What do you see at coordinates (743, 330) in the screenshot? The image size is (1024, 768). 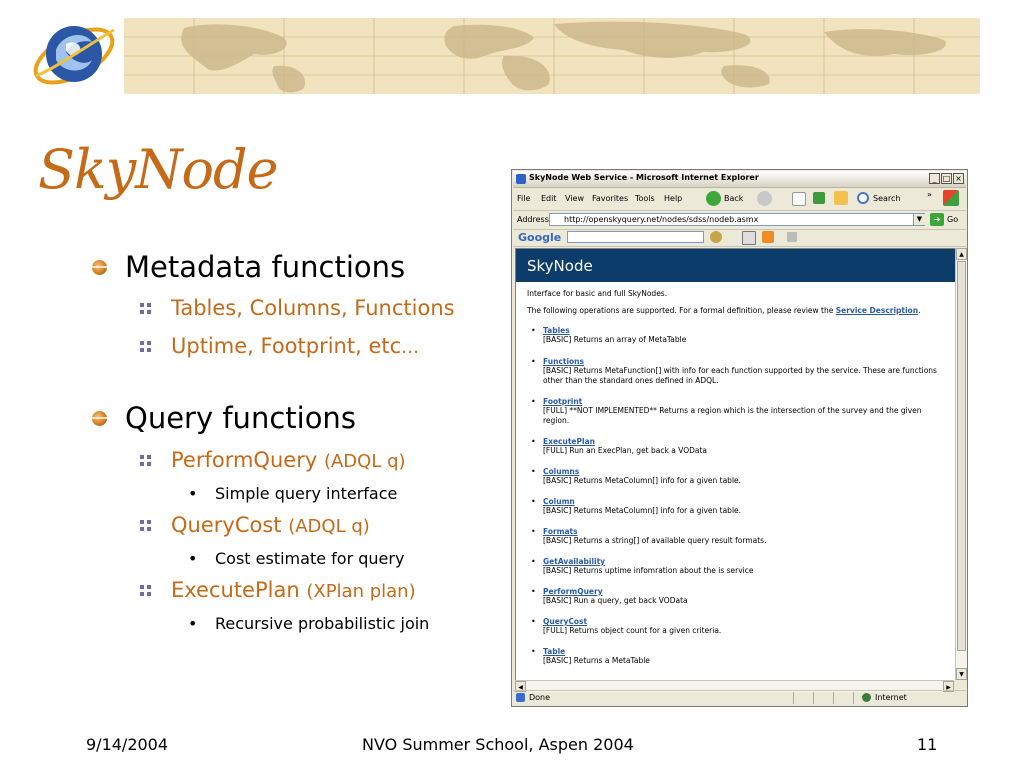 I see `operation-link: Tables` at bounding box center [743, 330].